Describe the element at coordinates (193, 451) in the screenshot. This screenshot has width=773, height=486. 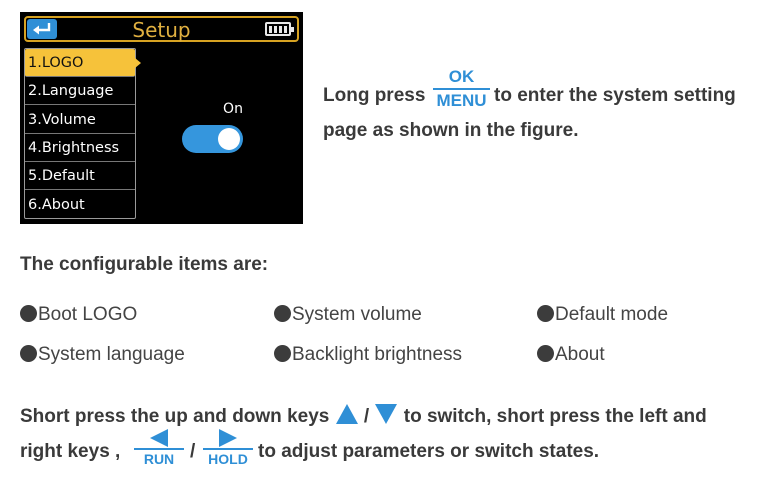
I see `key-slash: /` at that location.